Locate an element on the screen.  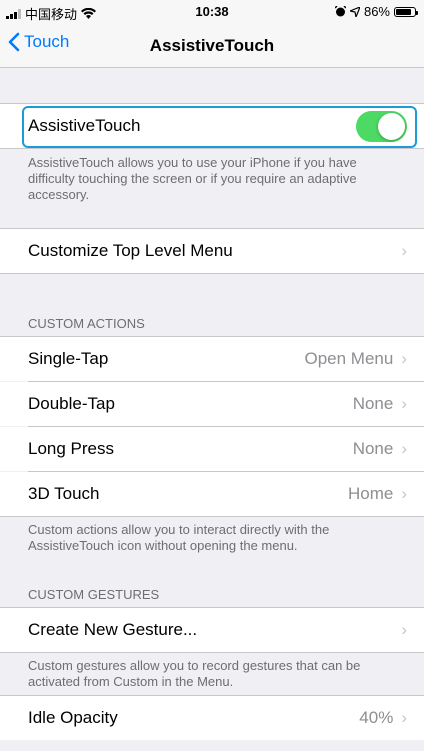
battery-fill is located at coordinates (404, 11).